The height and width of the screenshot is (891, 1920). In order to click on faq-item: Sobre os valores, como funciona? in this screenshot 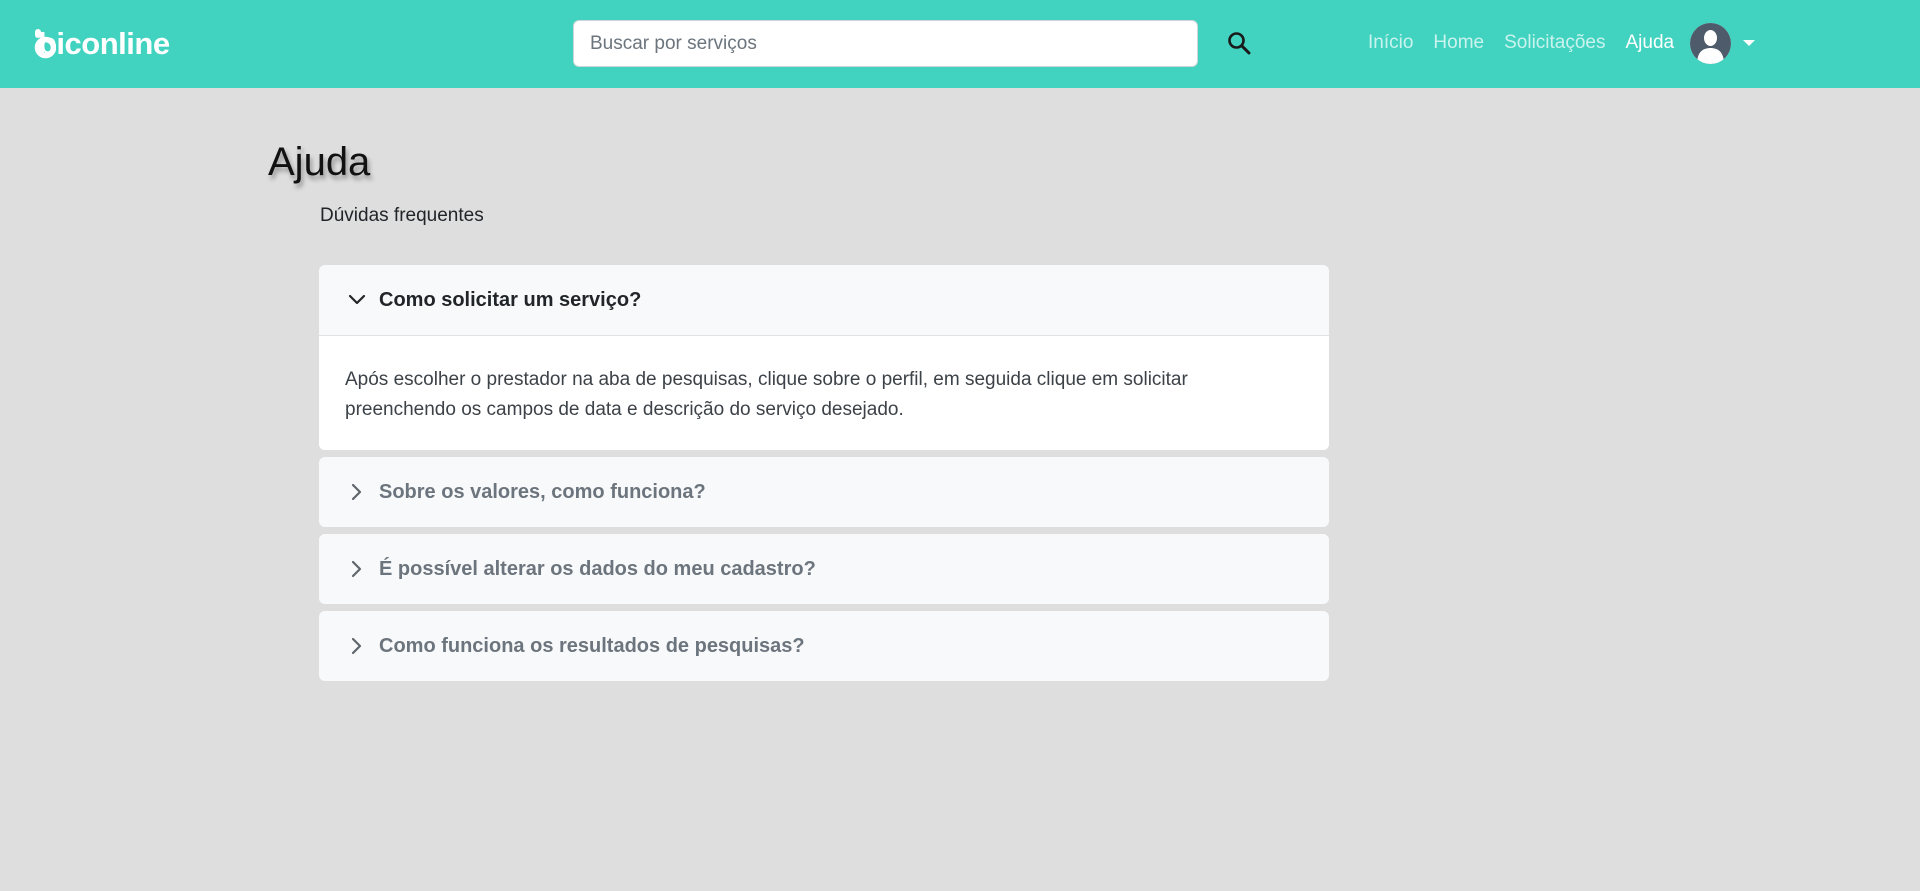, I will do `click(824, 492)`.